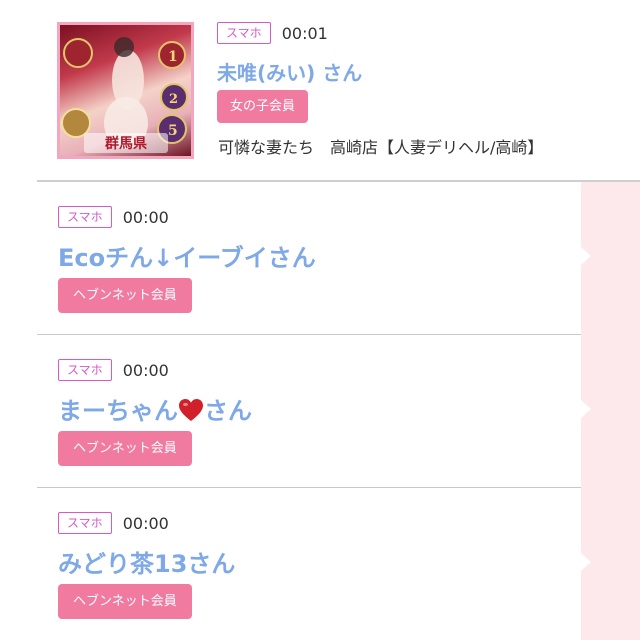  I want to click on shop-name: 可憐な妻たち 高崎店【人妻デリヘル/高崎】, so click(380, 146).